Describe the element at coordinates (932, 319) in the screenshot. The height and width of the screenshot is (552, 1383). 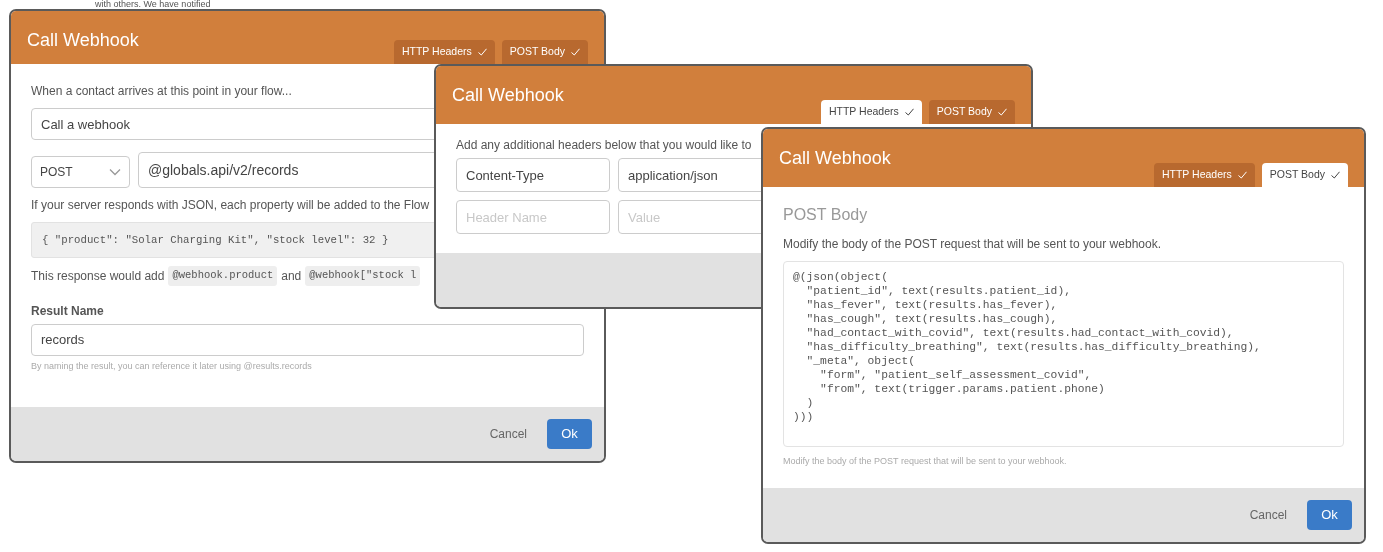
I see `code-line: "has_cough", text(results.has_cough),` at that location.